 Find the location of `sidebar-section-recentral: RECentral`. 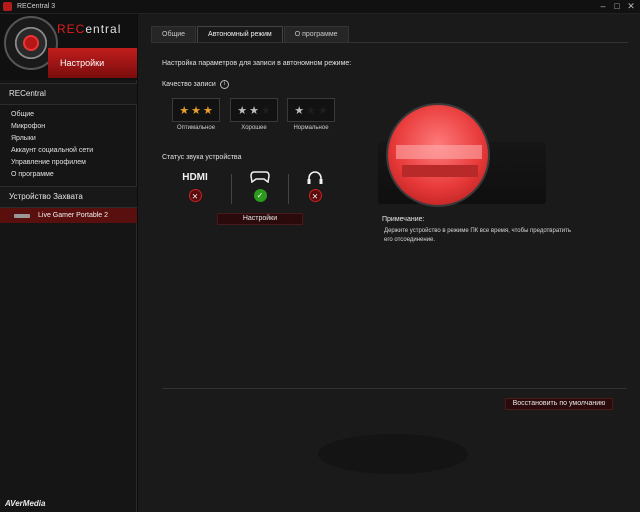

sidebar-section-recentral: RECentral is located at coordinates (68, 94).